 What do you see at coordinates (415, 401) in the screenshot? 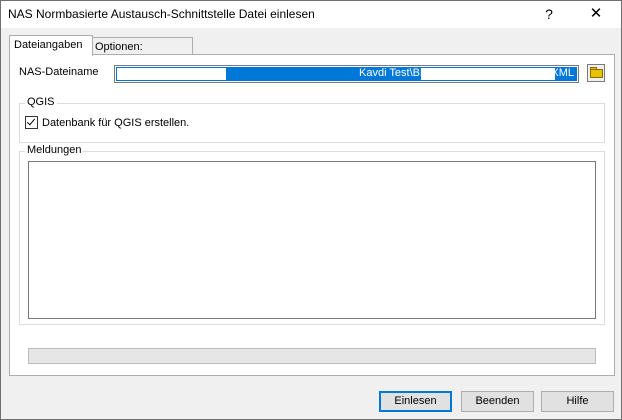
I see `import-button: Einlesen` at bounding box center [415, 401].